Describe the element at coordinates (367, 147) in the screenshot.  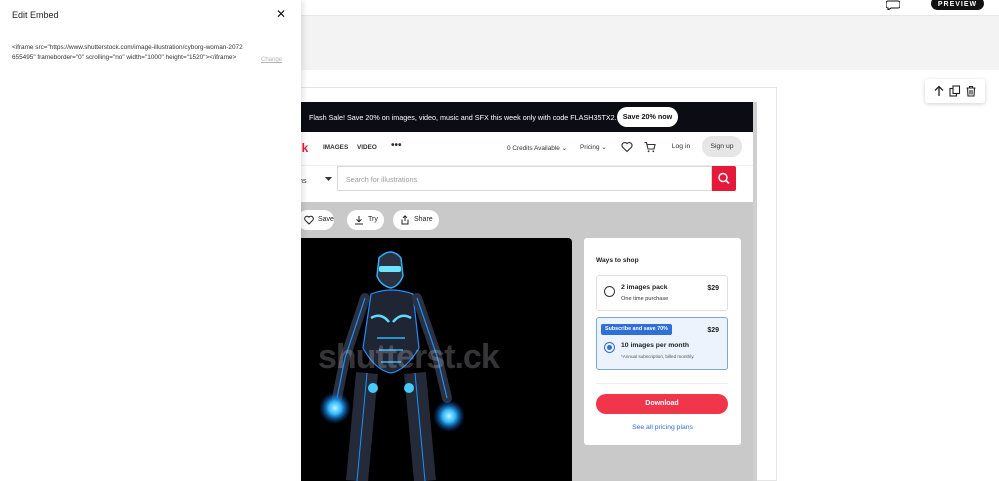
I see `nav-link-video: VIDEO` at that location.